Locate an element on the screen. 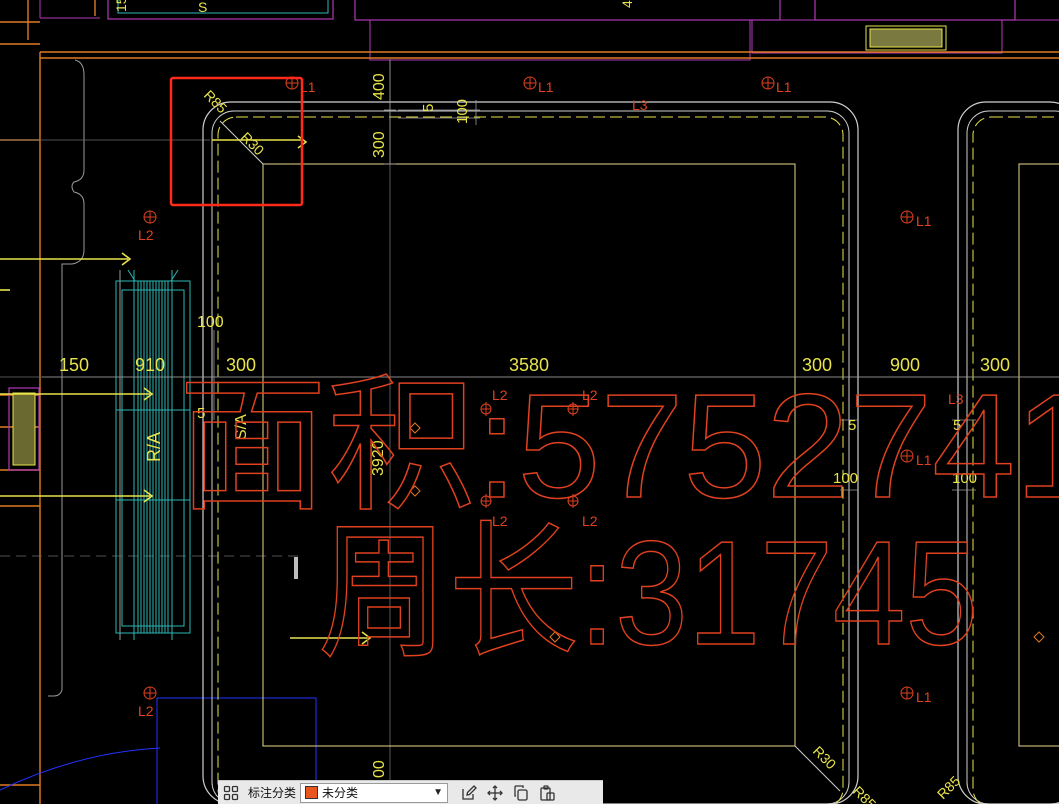 Image resolution: width=1059 pixels, height=804 pixels. l1-label-d: L1 is located at coordinates (924, 221).